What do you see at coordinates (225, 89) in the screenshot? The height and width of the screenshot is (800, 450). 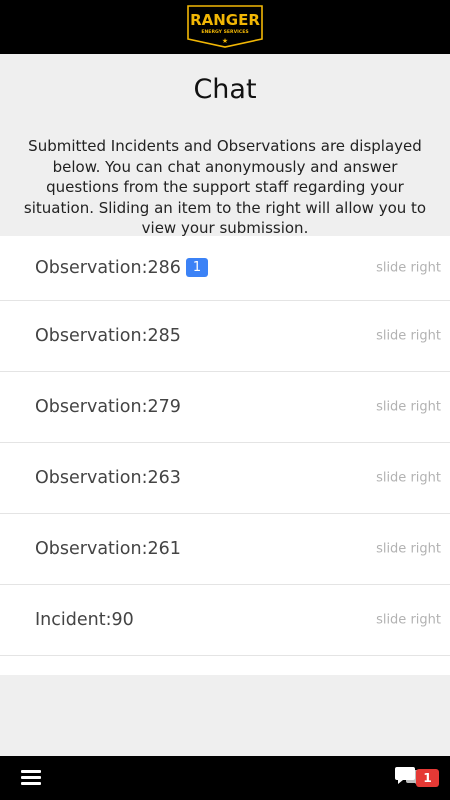 I see `page-title: Chat` at bounding box center [225, 89].